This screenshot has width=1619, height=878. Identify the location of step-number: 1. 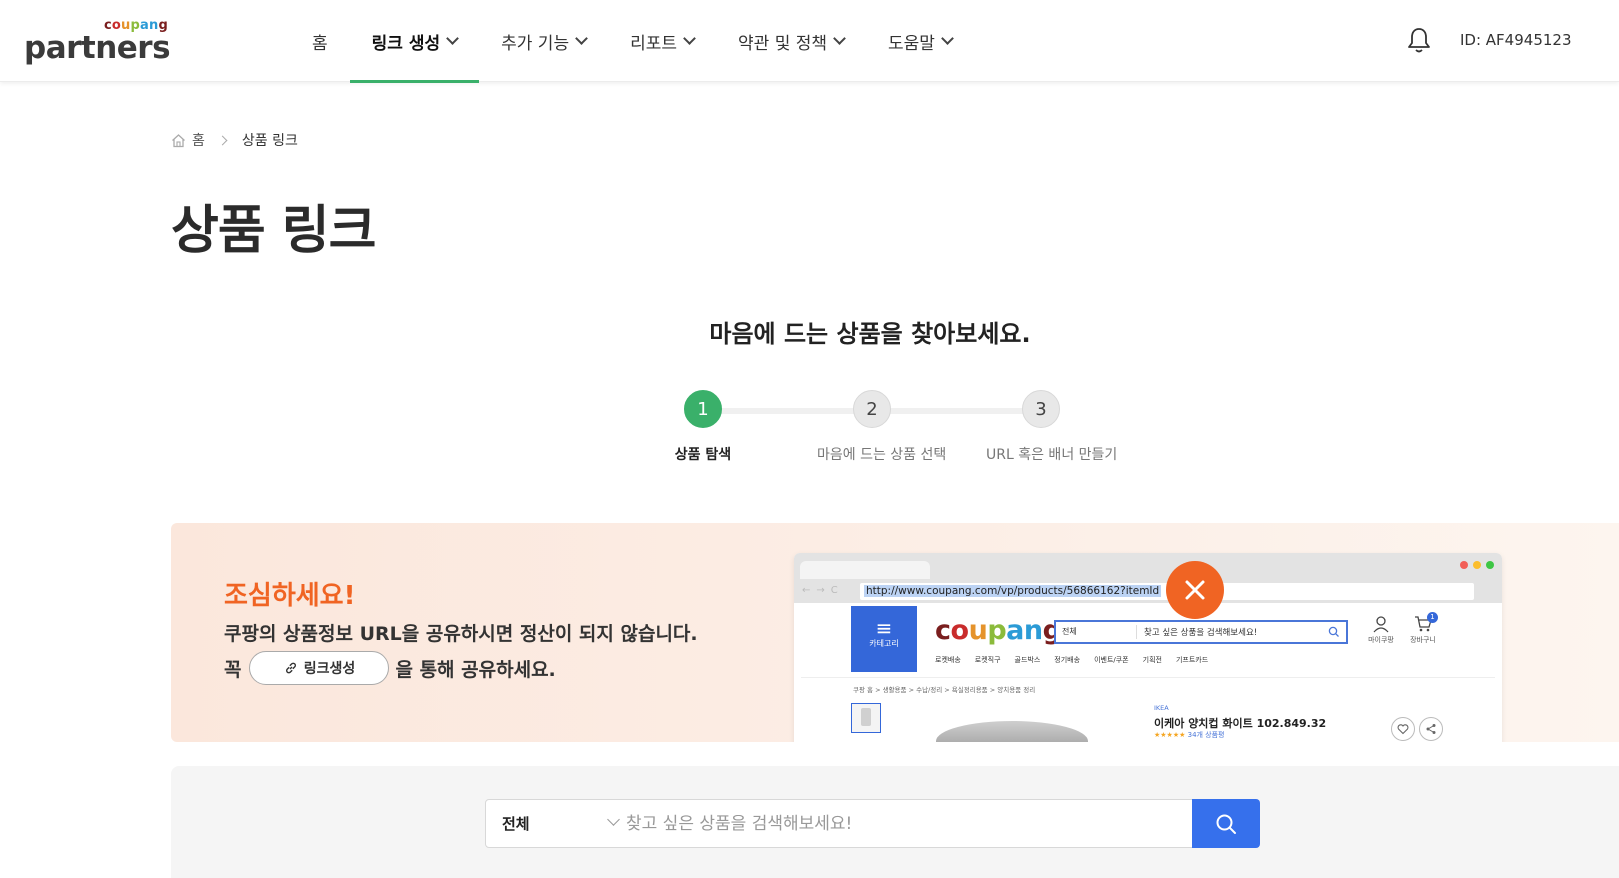
(703, 409).